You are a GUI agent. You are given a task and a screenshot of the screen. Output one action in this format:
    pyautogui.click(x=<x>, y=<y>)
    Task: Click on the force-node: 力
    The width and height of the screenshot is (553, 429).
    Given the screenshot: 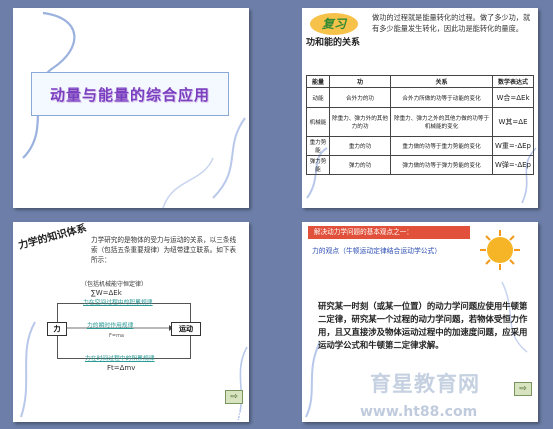 What is the action you would take?
    pyautogui.click(x=57, y=329)
    